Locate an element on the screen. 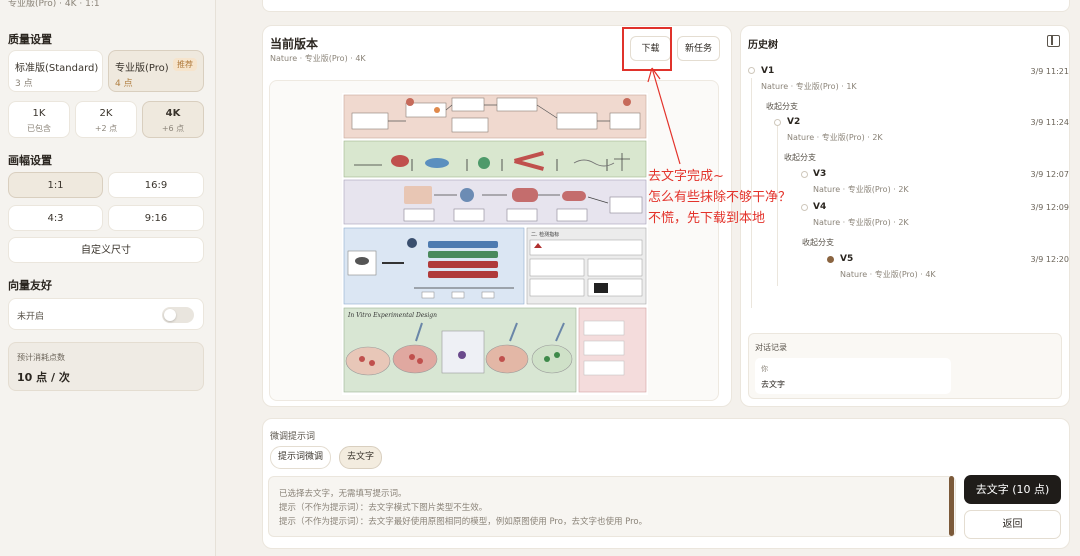  version-v3-meta: Nature · 专业版(Pro) · 2K is located at coordinates (861, 189).